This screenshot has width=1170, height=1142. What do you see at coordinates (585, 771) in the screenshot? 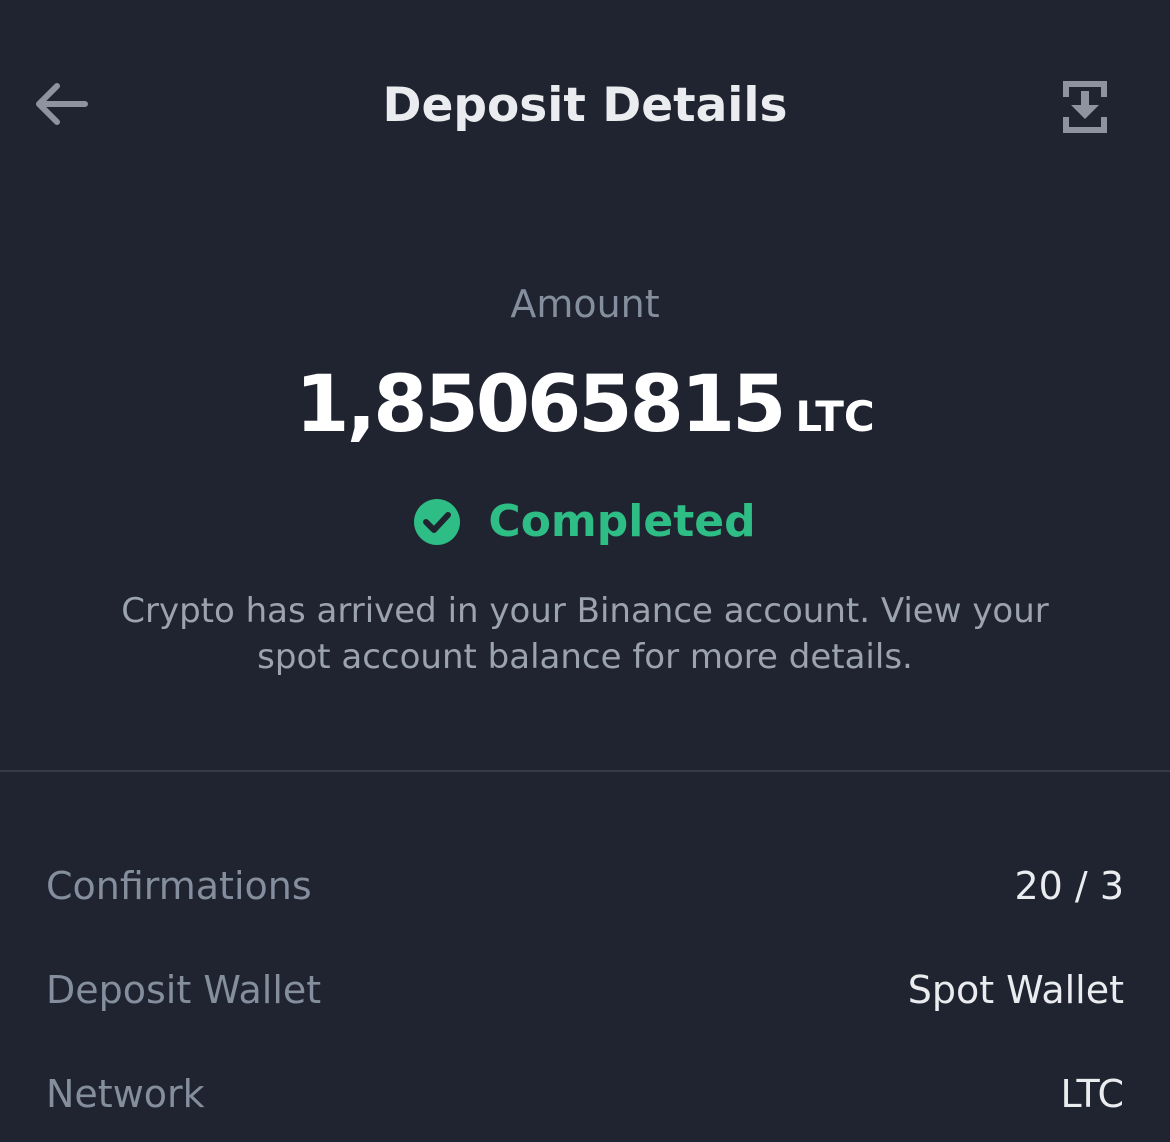
I see `divider` at bounding box center [585, 771].